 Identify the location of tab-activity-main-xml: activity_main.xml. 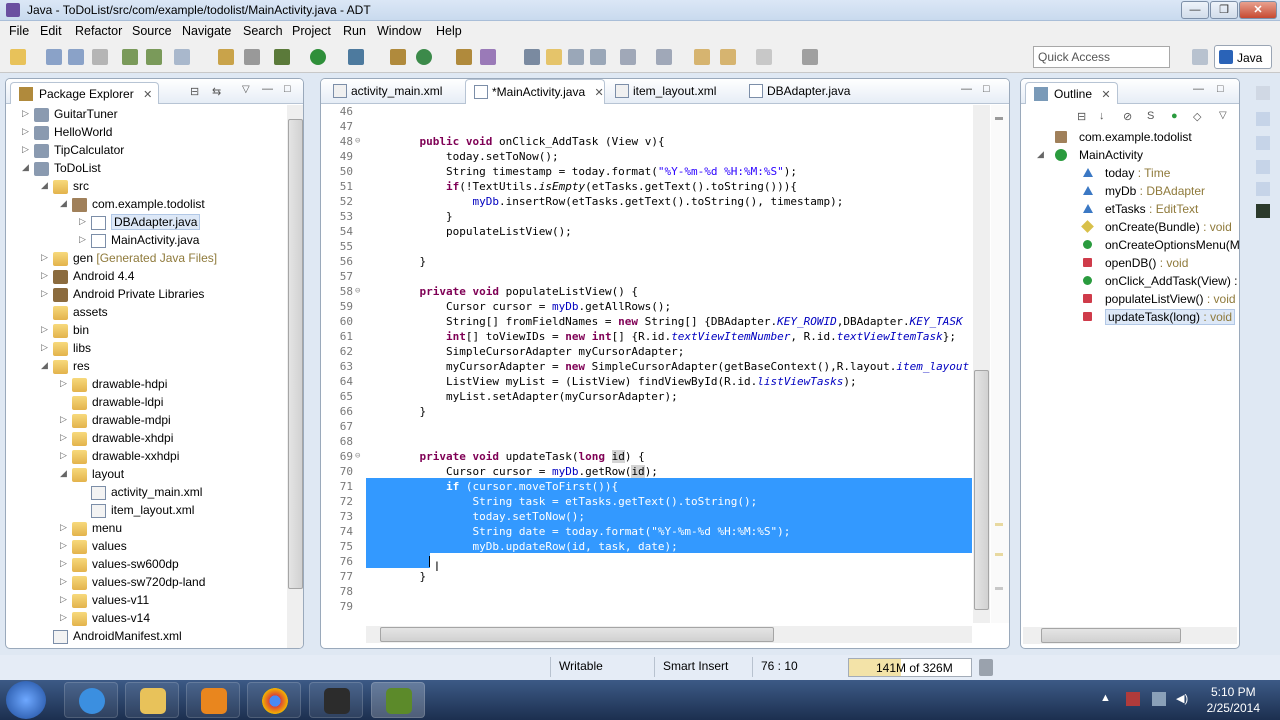
(395, 91).